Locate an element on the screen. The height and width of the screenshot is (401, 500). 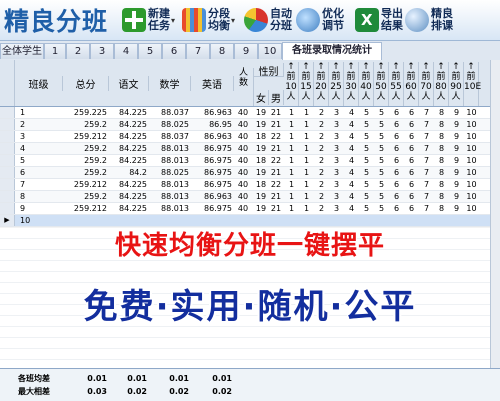
optimize-button: 优化 调节 is located at coordinates (320, 20).